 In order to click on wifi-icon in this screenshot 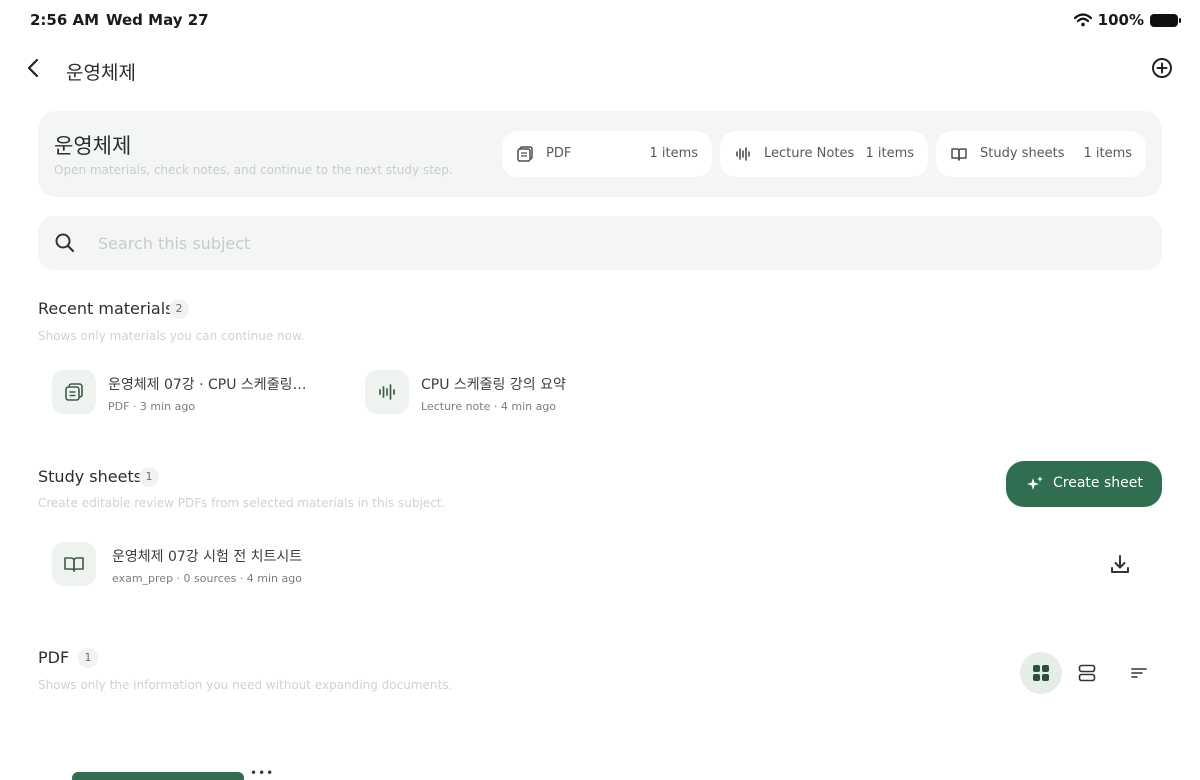, I will do `click(1082, 20)`.